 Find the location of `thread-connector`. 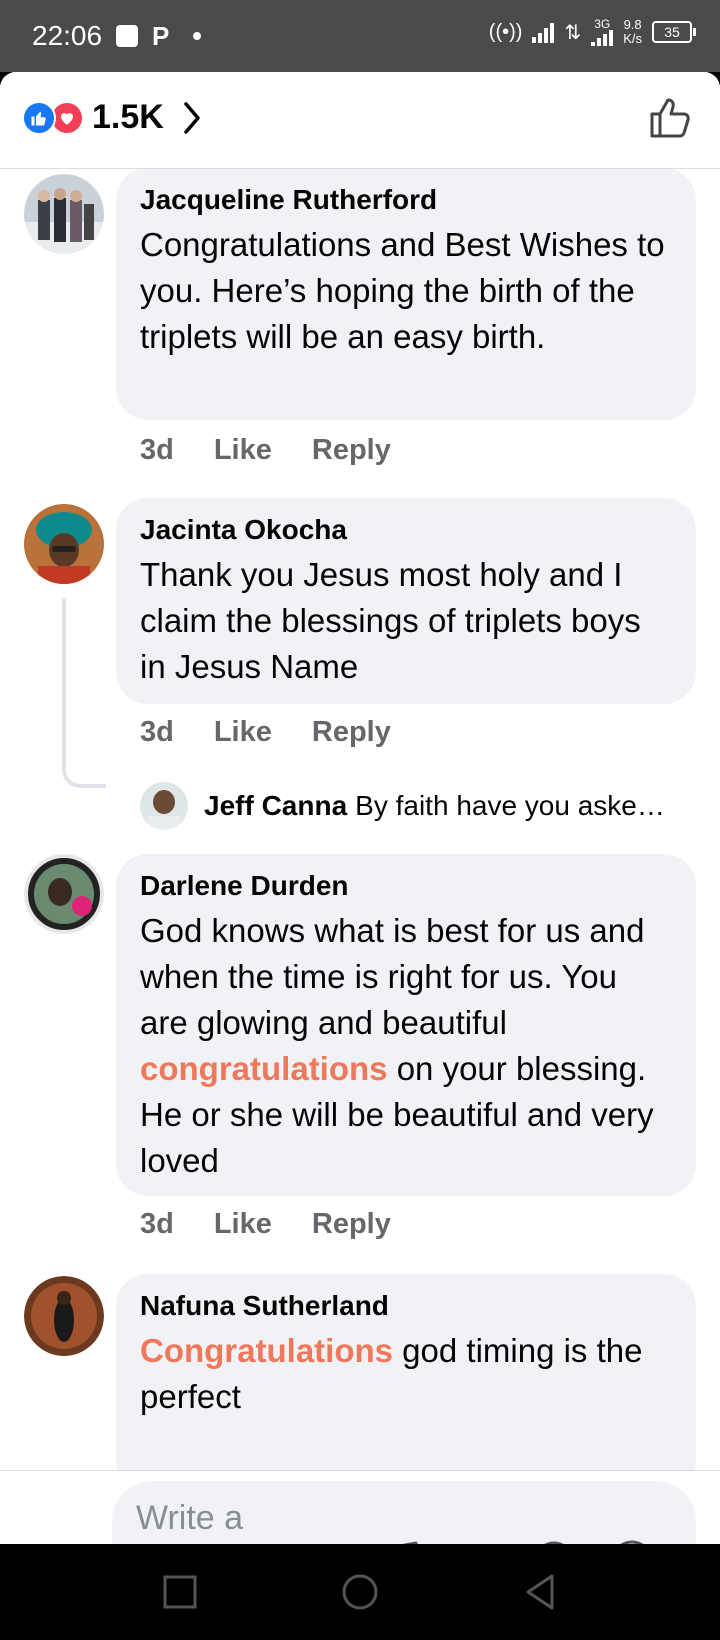

thread-connector is located at coordinates (84, 693).